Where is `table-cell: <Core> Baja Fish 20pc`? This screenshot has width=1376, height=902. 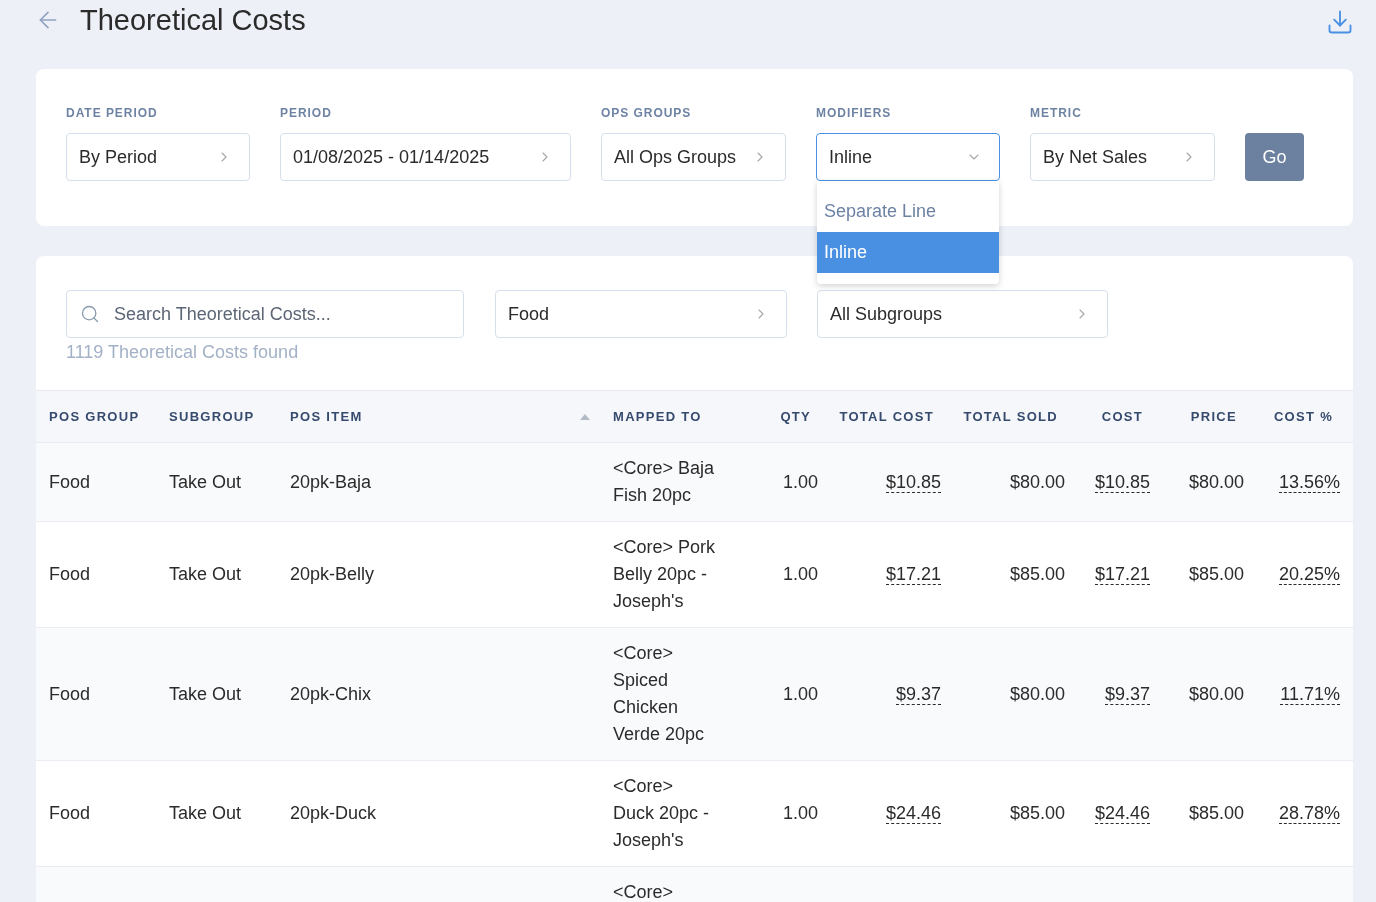 table-cell: <Core> Baja Fish 20pc is located at coordinates (664, 481).